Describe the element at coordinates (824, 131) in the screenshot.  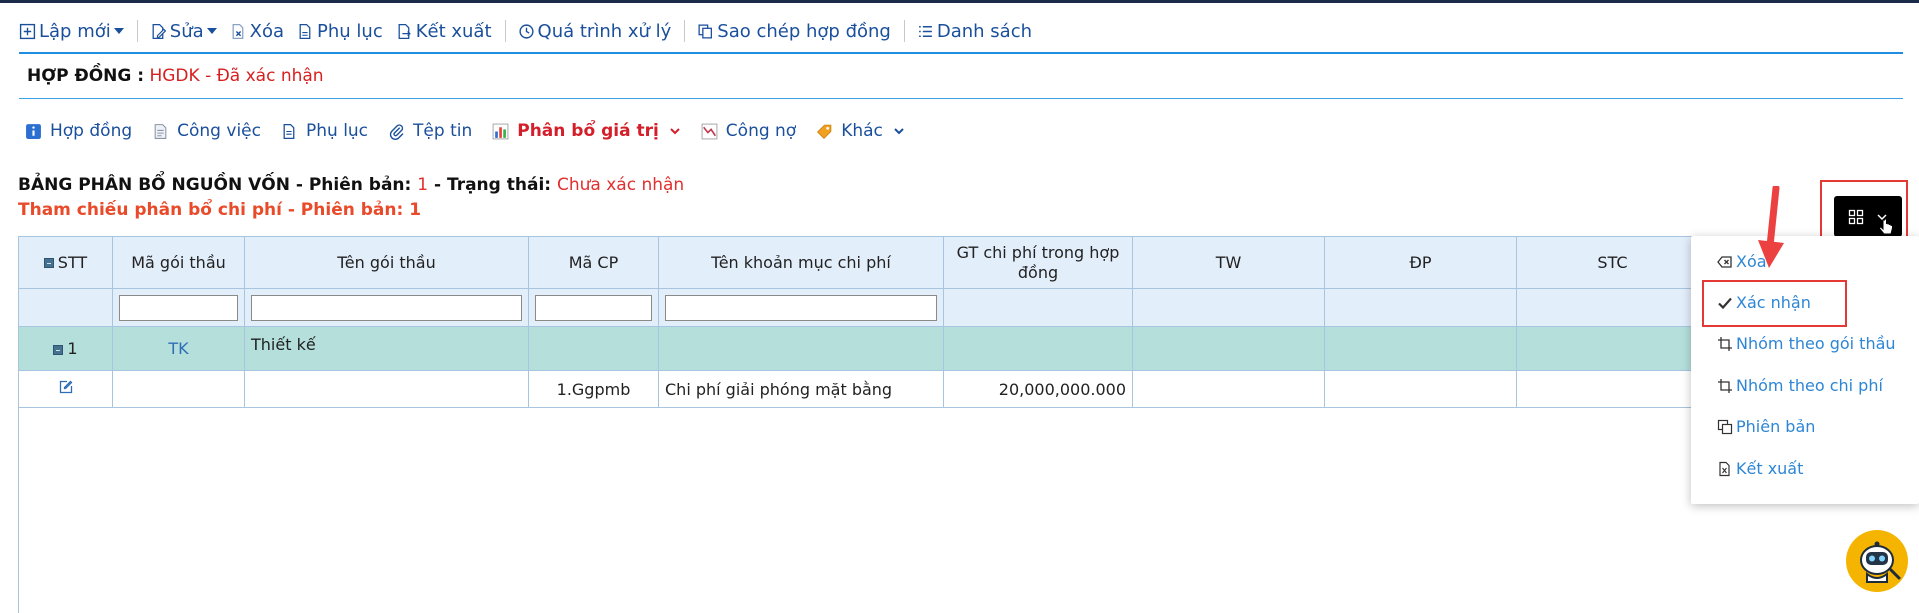
I see `tag-icon` at that location.